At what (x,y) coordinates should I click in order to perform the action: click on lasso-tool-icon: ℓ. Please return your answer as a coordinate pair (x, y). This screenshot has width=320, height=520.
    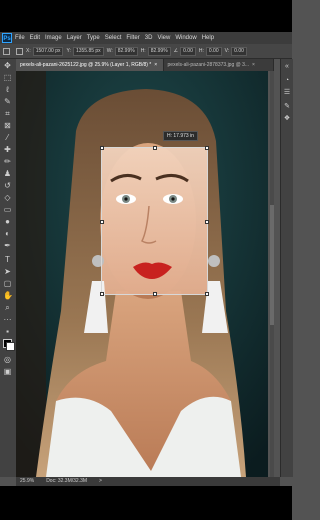
    Looking at the image, I should click on (7, 89).